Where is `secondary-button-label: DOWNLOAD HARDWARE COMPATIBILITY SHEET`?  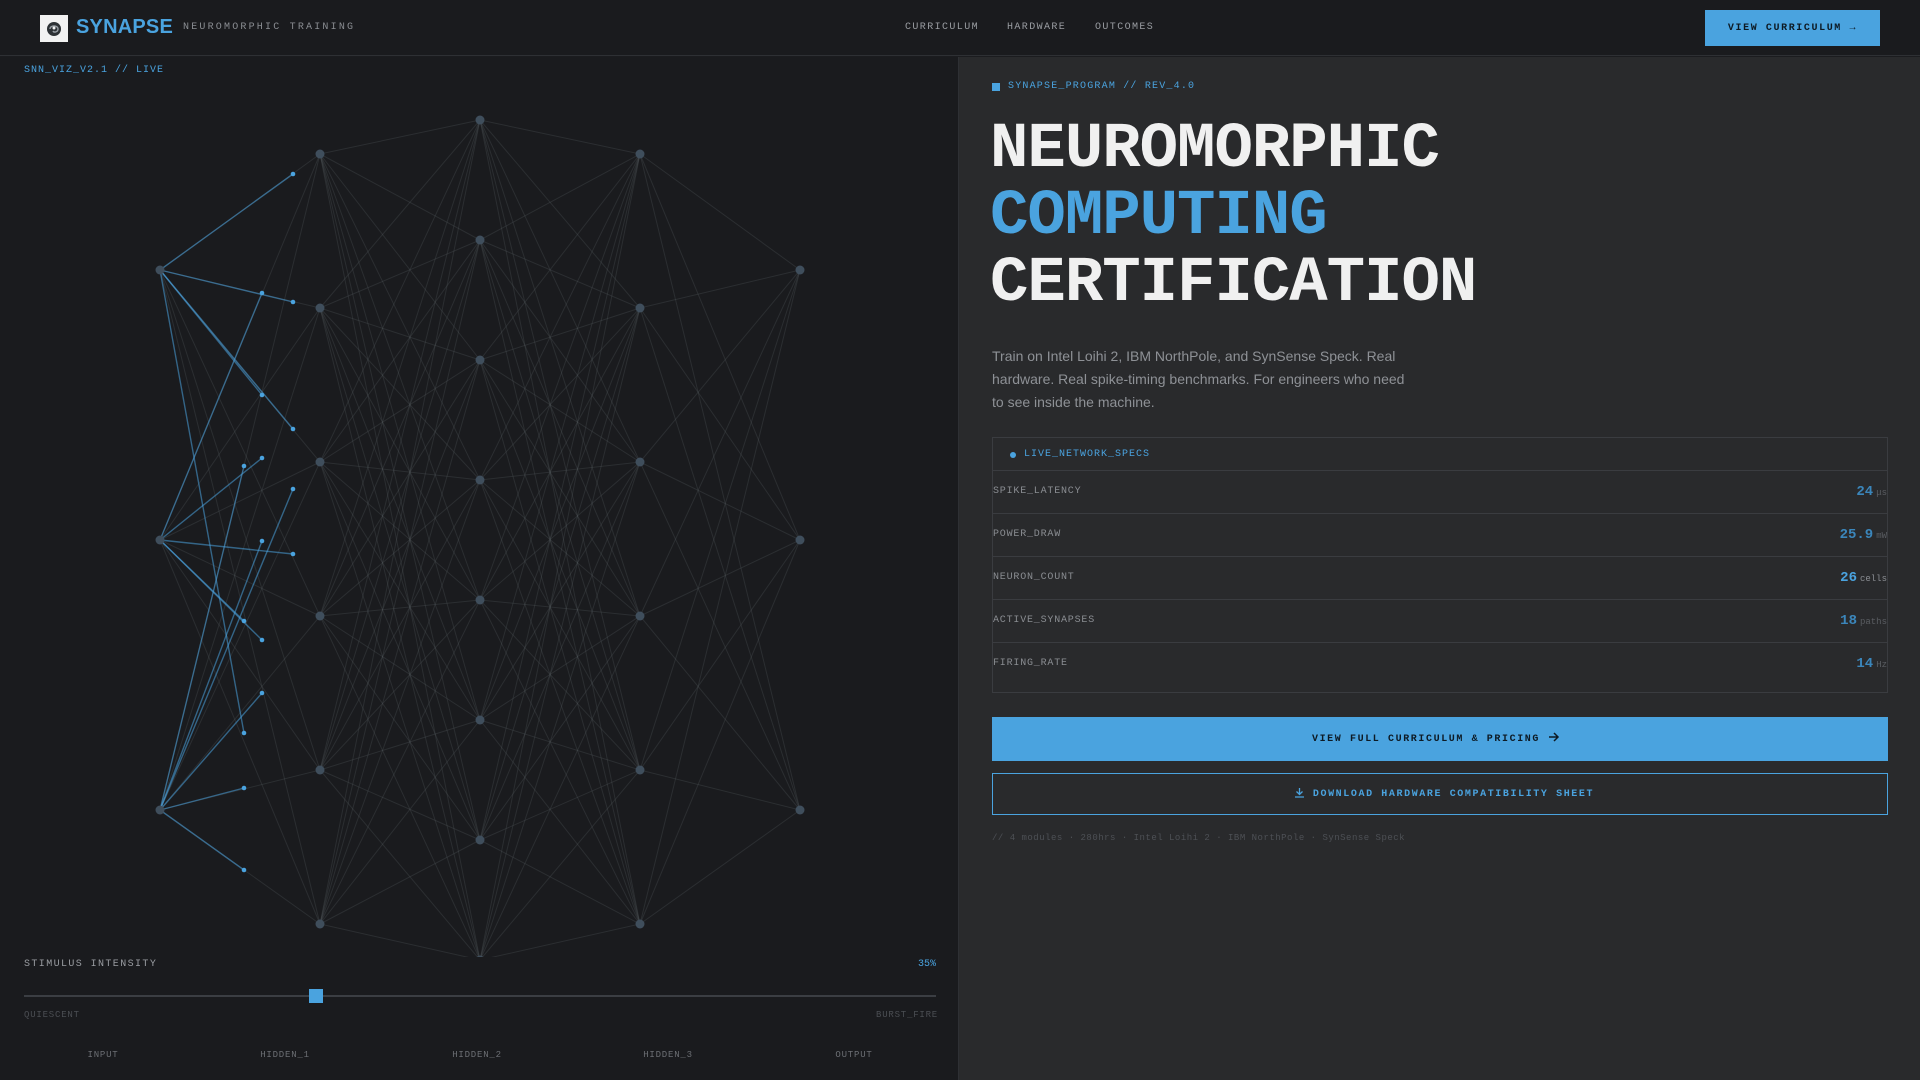 secondary-button-label: DOWNLOAD HARDWARE COMPATIBILITY SHEET is located at coordinates (1453, 794).